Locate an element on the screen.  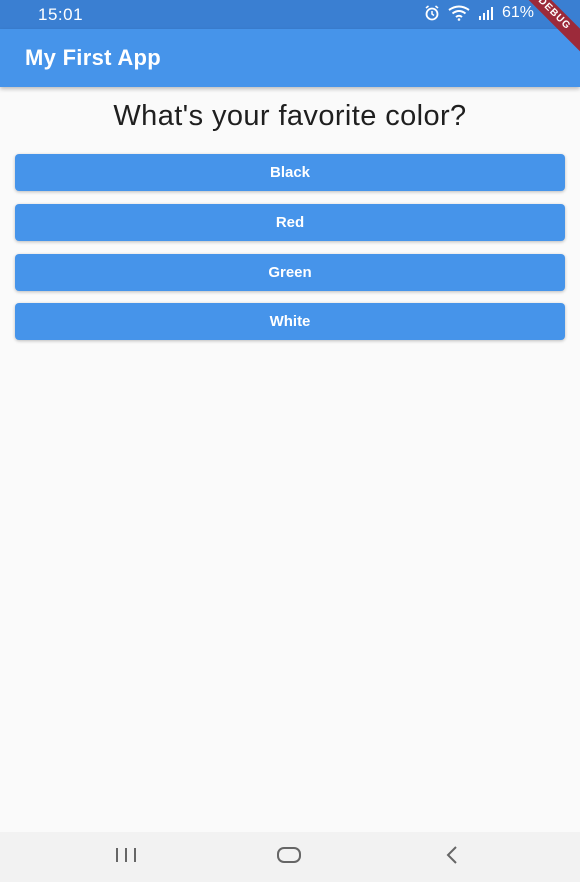
status-bar: 15:01 61% is located at coordinates (290, 14).